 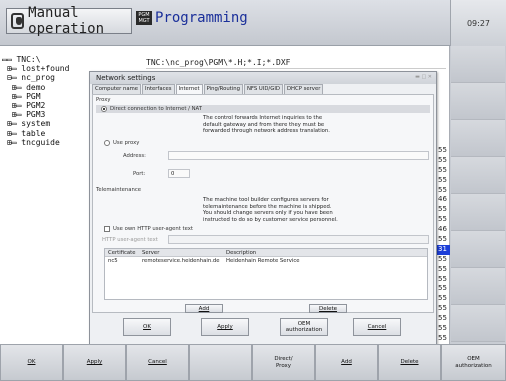 What do you see at coordinates (35, 96) in the screenshot?
I see `tree-item: ⊞▭ PGM` at bounding box center [35, 96].